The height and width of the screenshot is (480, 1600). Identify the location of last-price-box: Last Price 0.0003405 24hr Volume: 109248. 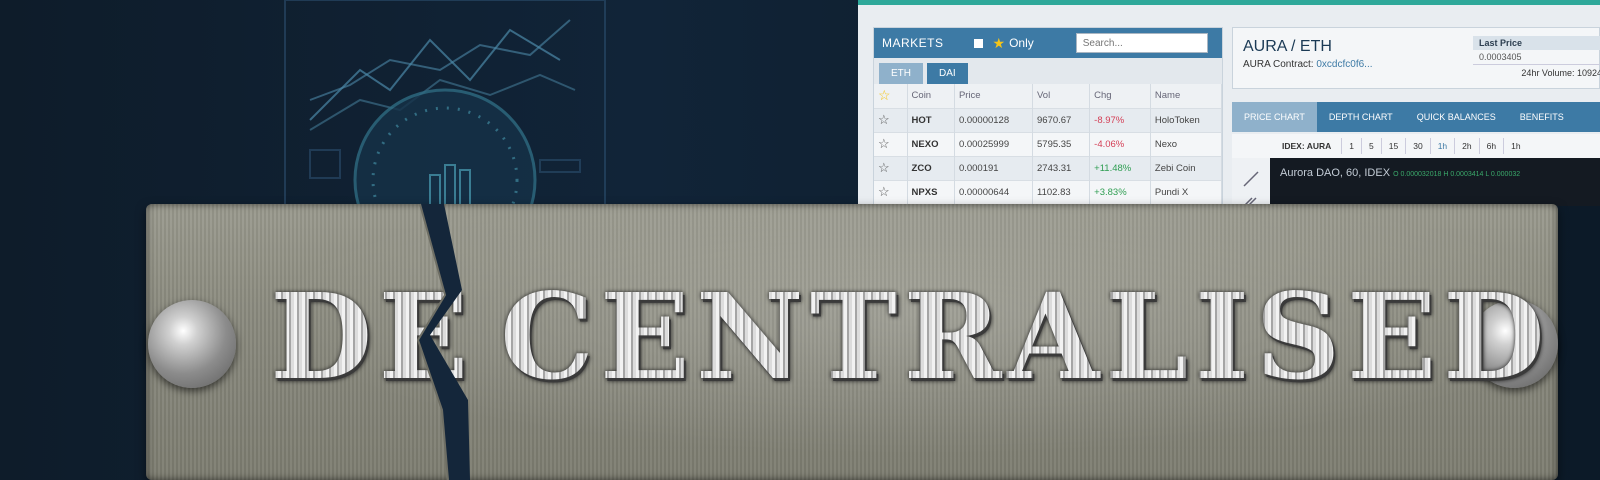
(1536, 58).